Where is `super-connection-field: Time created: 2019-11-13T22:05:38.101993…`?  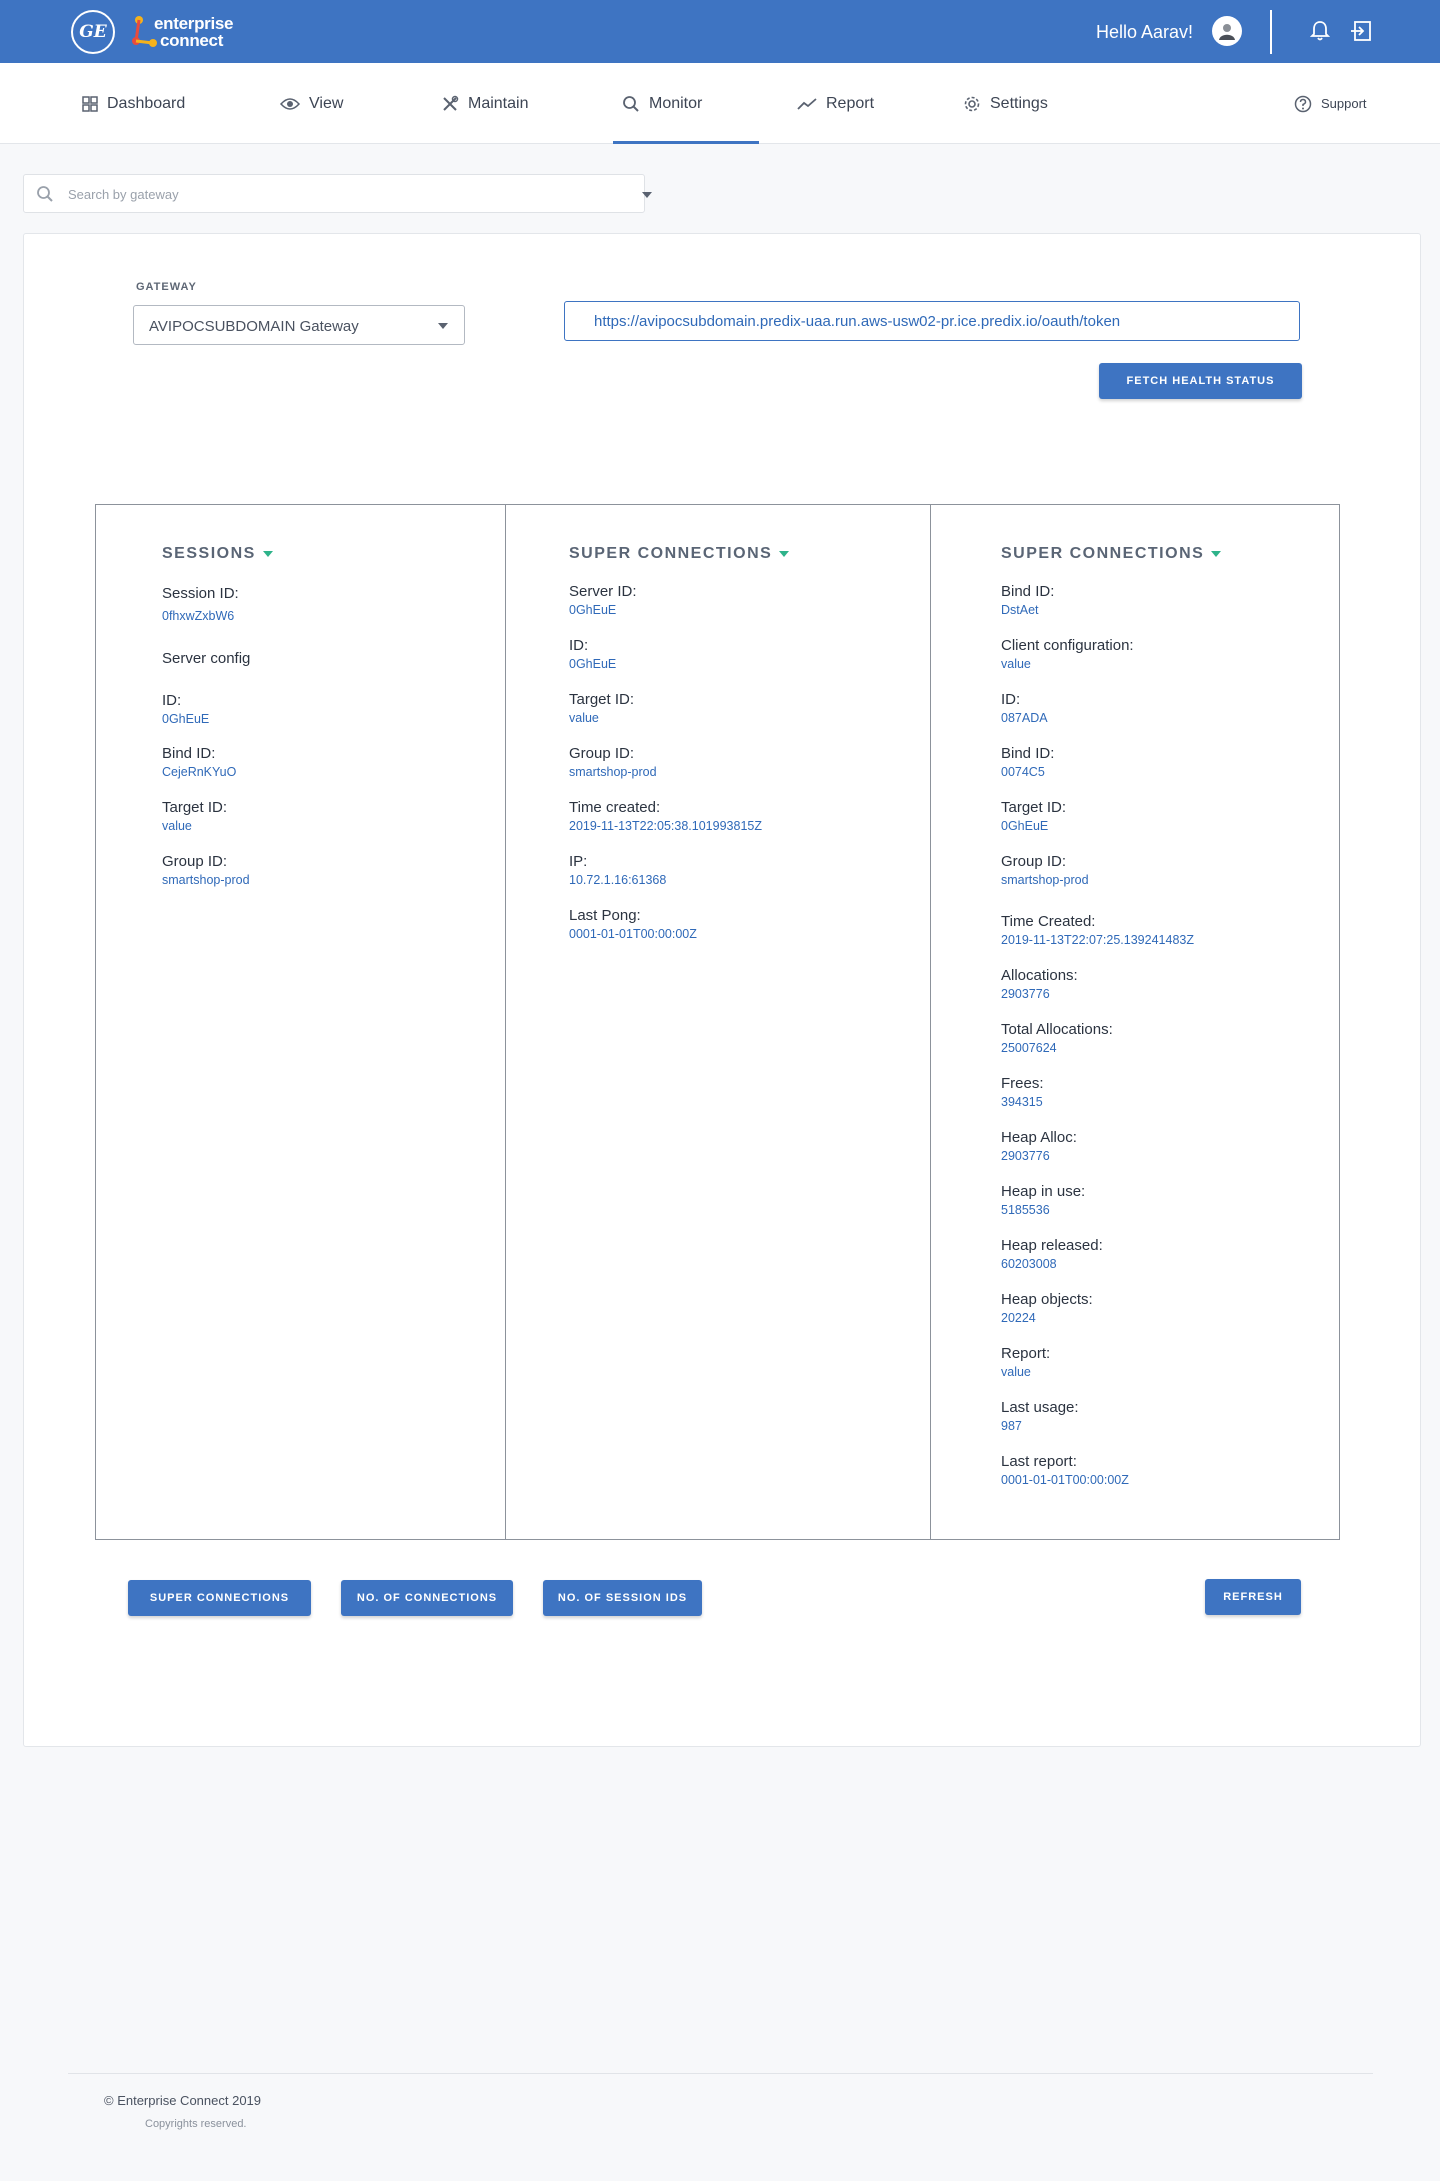 super-connection-field: Time created: 2019-11-13T22:05:38.101993… is located at coordinates (665, 816).